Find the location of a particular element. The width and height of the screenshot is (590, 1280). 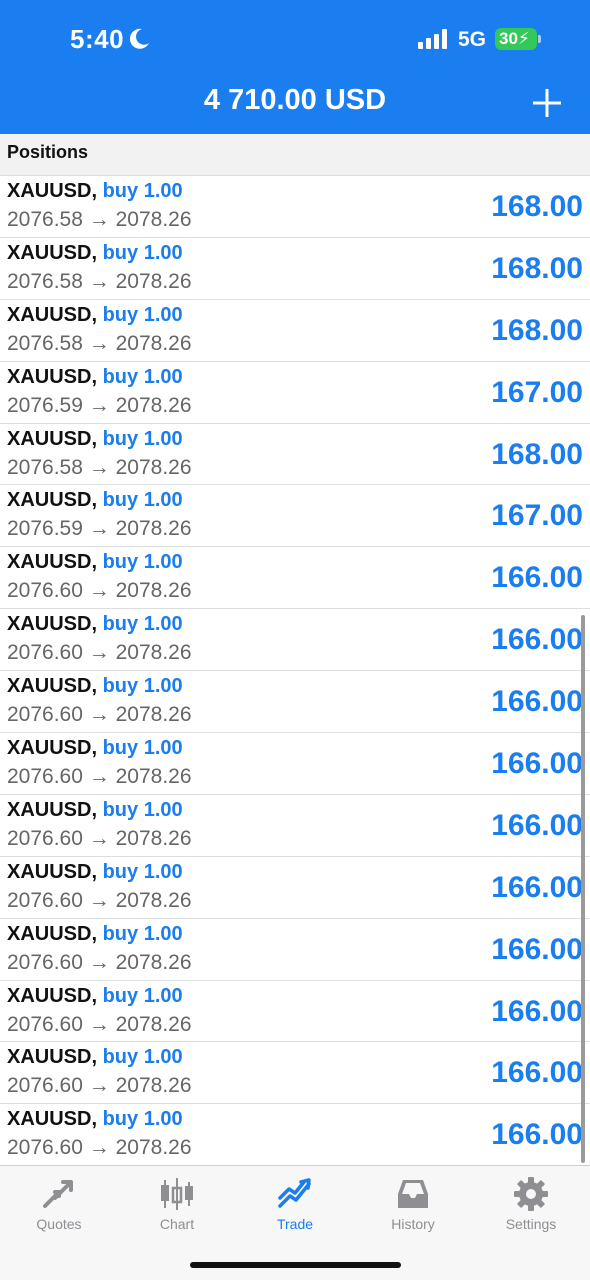

tab-quotes: Quotes is located at coordinates (59, 1201).